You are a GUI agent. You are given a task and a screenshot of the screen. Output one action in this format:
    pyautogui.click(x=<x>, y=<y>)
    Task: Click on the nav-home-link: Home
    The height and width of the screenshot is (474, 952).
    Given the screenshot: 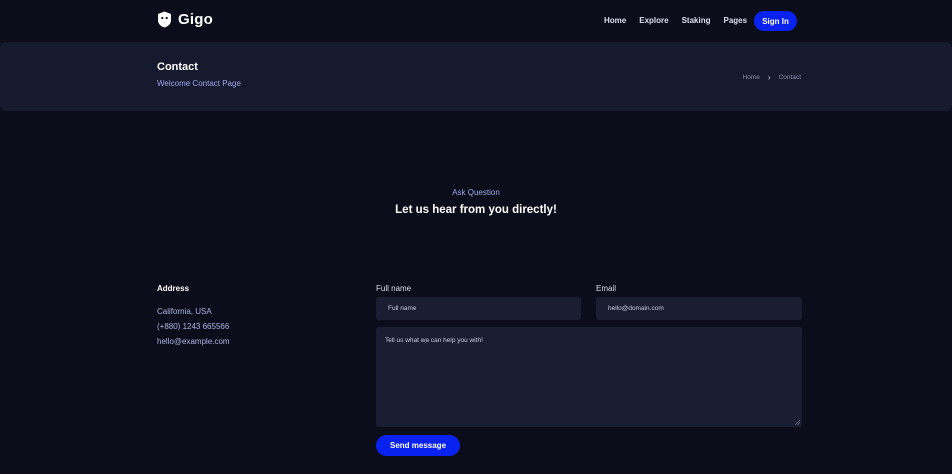 What is the action you would take?
    pyautogui.click(x=615, y=21)
    